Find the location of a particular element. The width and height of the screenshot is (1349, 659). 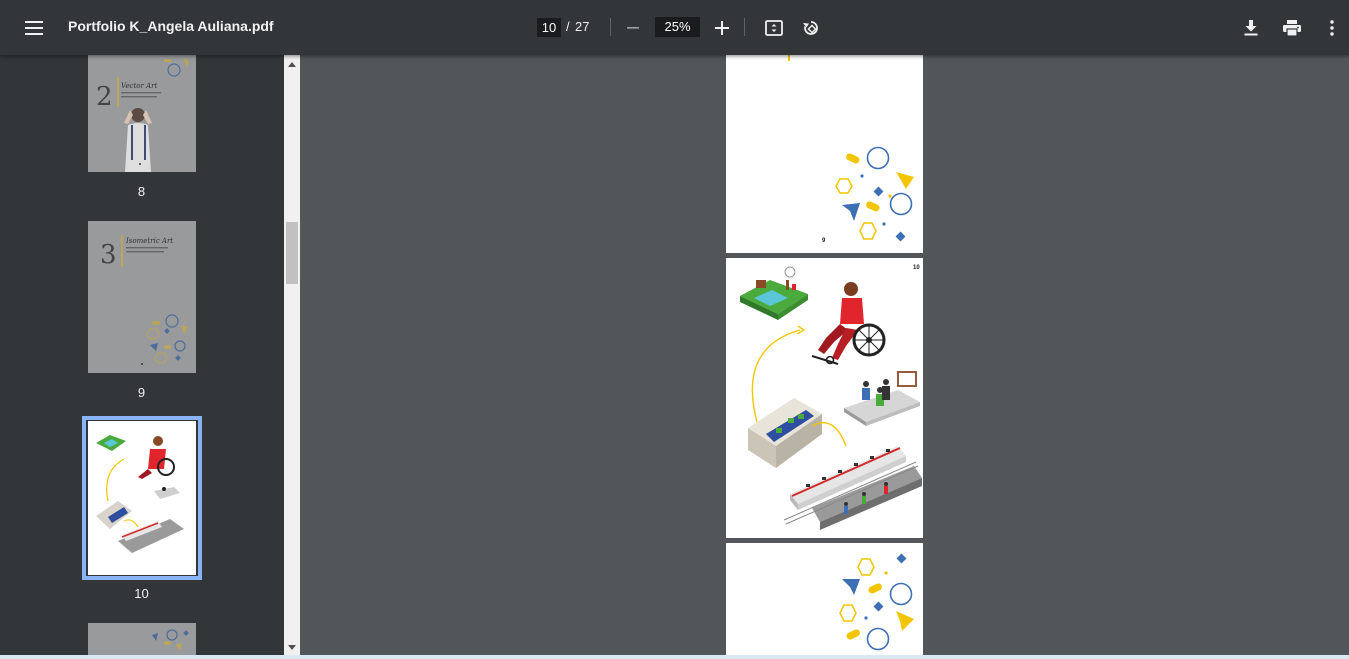

fit-page-button is located at coordinates (774, 28).